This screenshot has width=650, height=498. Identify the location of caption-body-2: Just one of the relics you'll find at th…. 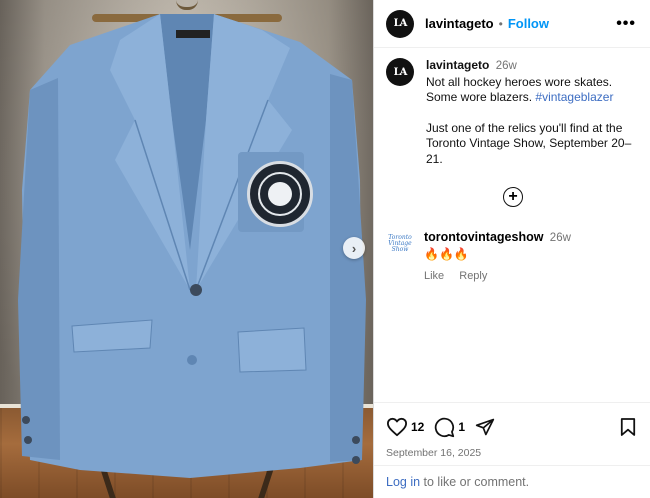
(529, 143).